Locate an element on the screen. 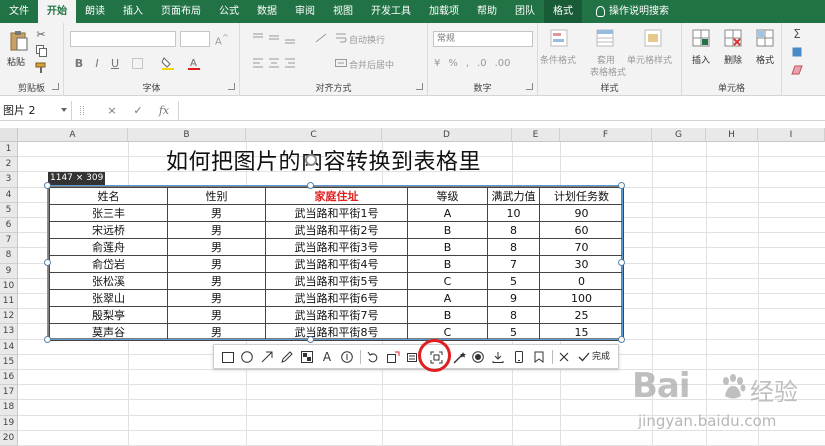  grow-font-icon: A^ is located at coordinates (222, 39).